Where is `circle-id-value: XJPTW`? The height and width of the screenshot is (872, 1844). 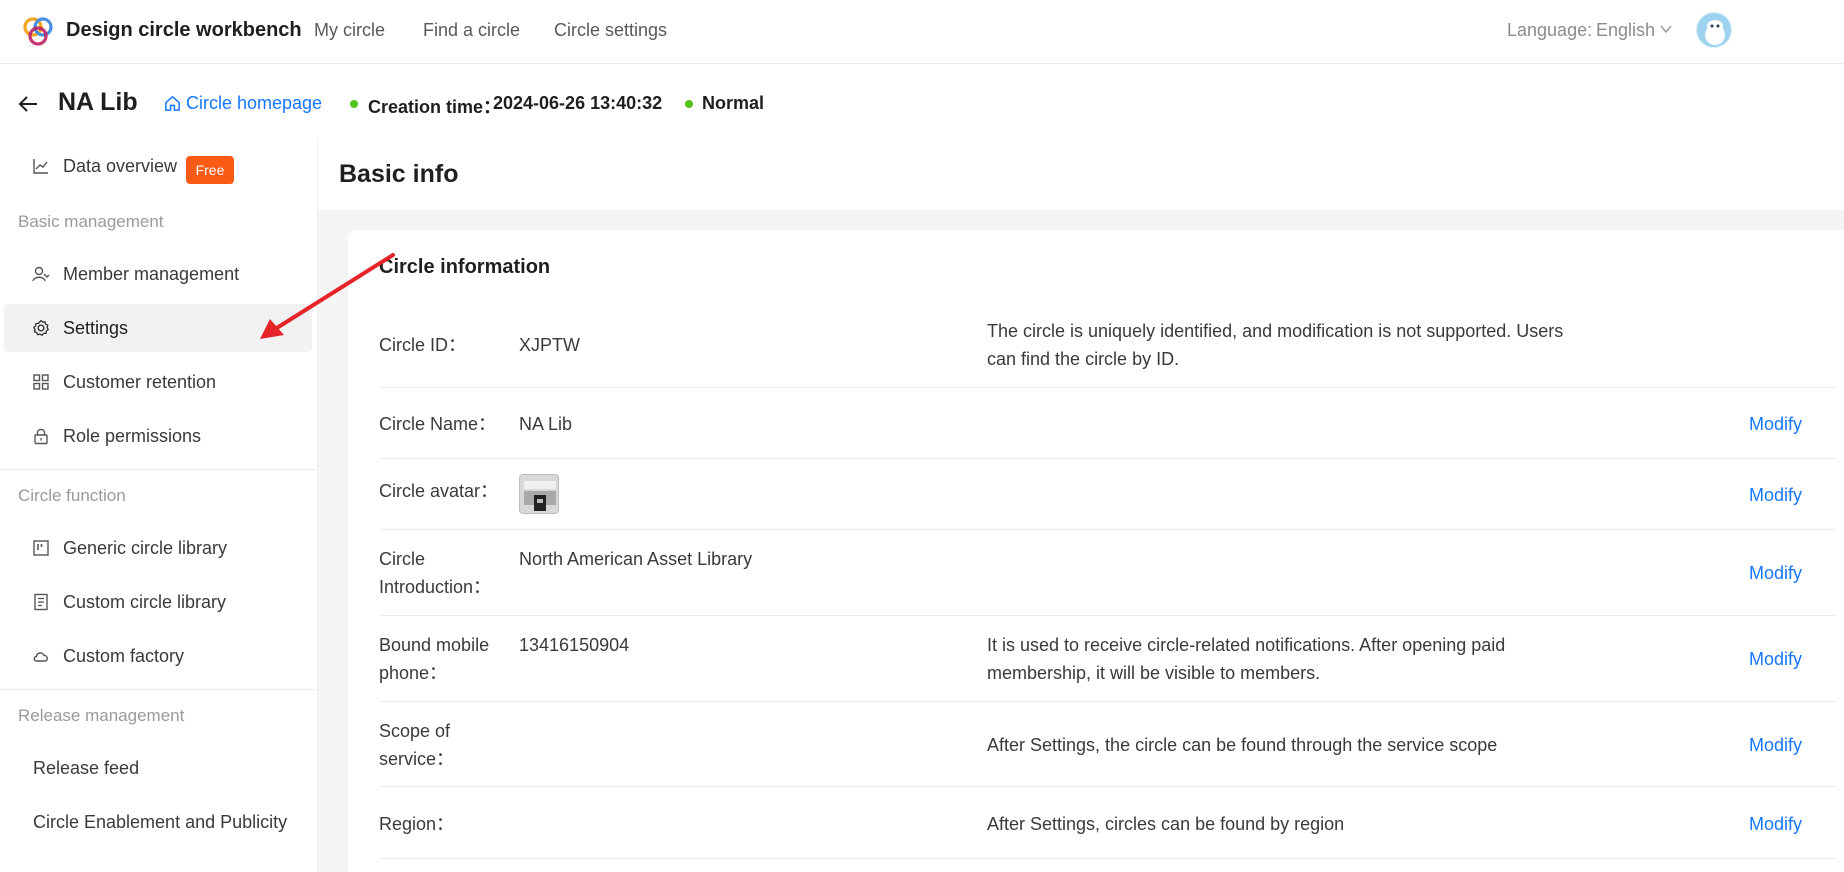
circle-id-value: XJPTW is located at coordinates (549, 345).